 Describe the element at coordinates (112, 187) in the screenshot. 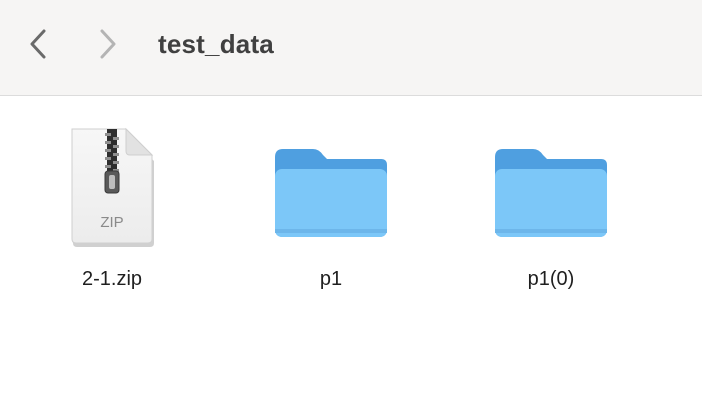

I see `zip-file-icon: ZIP` at that location.